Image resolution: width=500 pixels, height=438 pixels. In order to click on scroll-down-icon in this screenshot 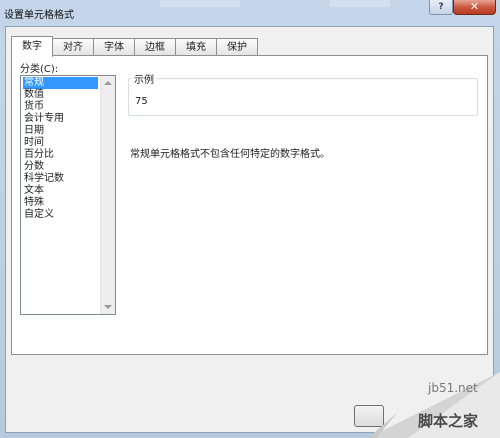, I will do `click(108, 307)`.